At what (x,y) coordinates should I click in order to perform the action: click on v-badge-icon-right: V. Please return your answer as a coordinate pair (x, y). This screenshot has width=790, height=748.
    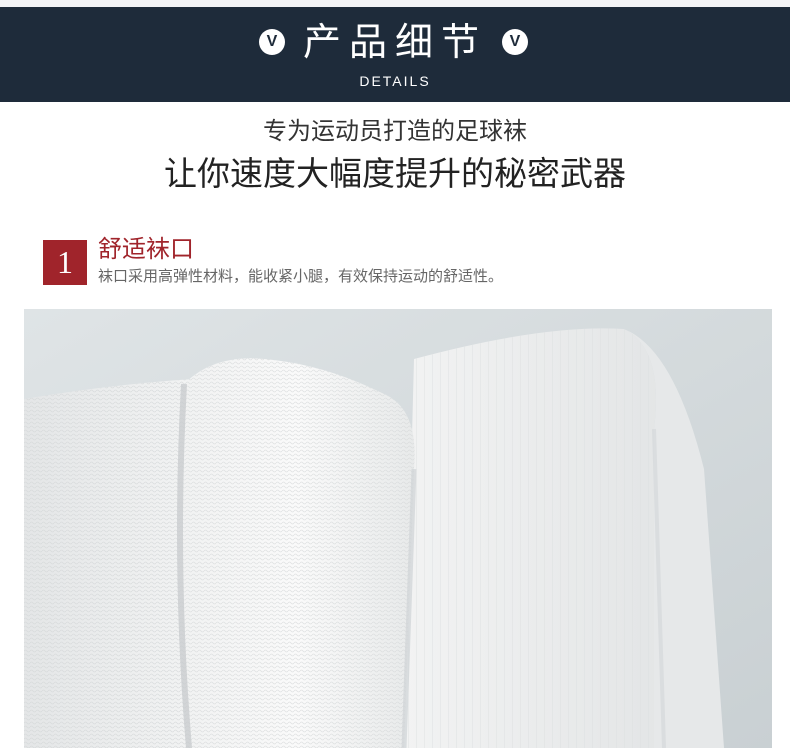
    Looking at the image, I should click on (515, 42).